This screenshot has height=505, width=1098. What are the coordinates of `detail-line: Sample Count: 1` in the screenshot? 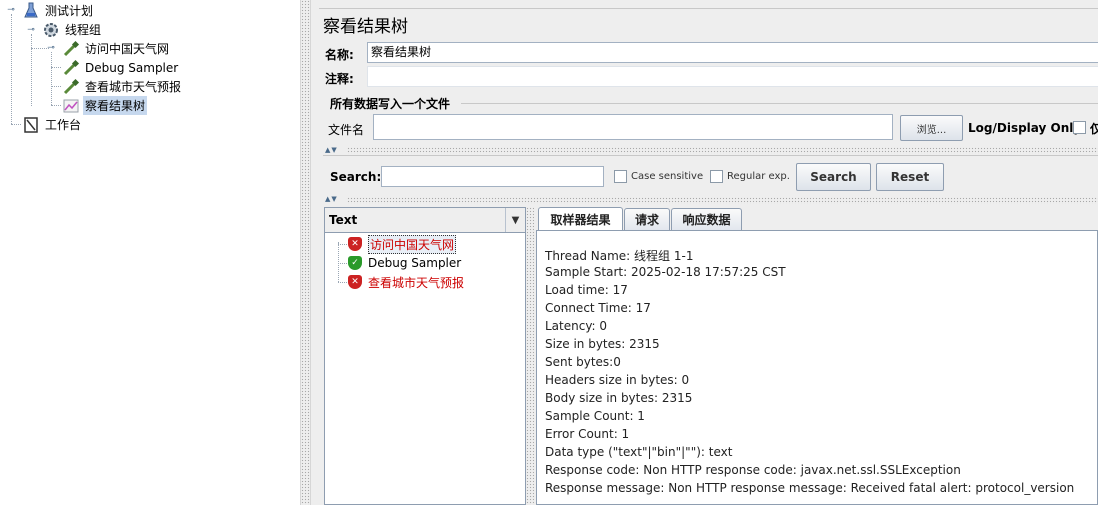 It's located at (595, 416).